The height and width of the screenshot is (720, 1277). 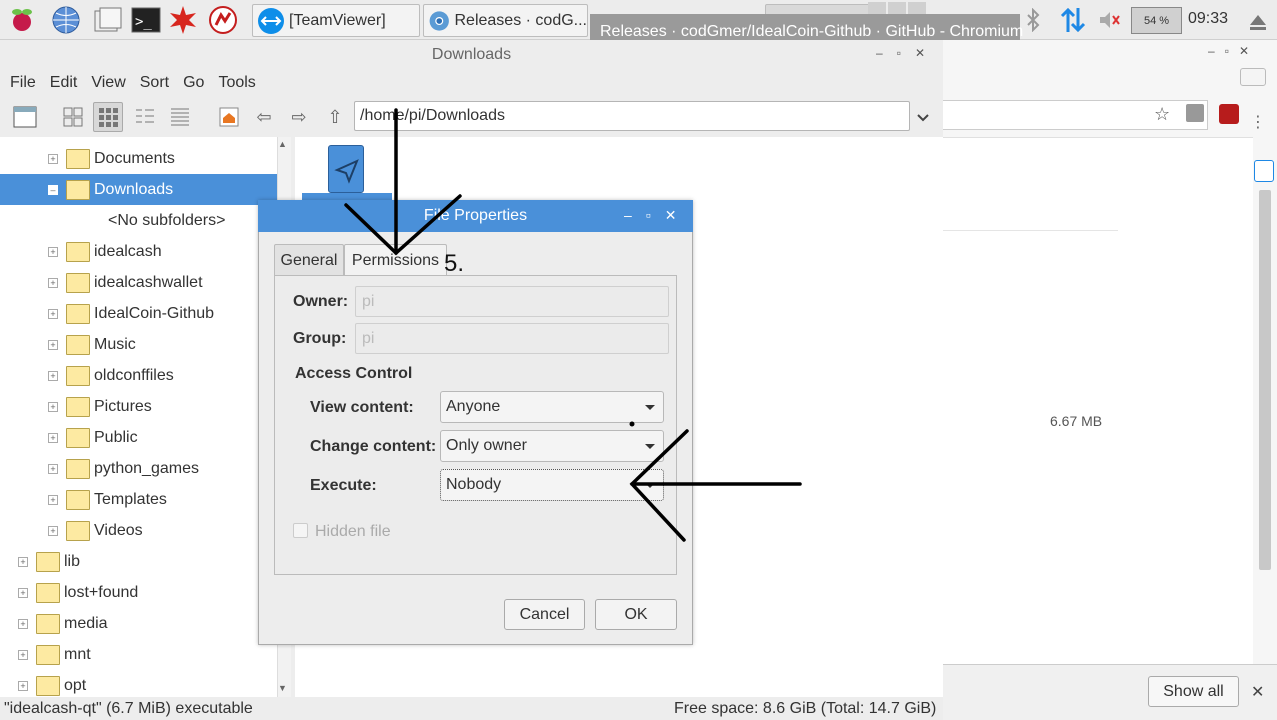 I want to click on cpu-monitor: 54 %, so click(x=1156, y=20).